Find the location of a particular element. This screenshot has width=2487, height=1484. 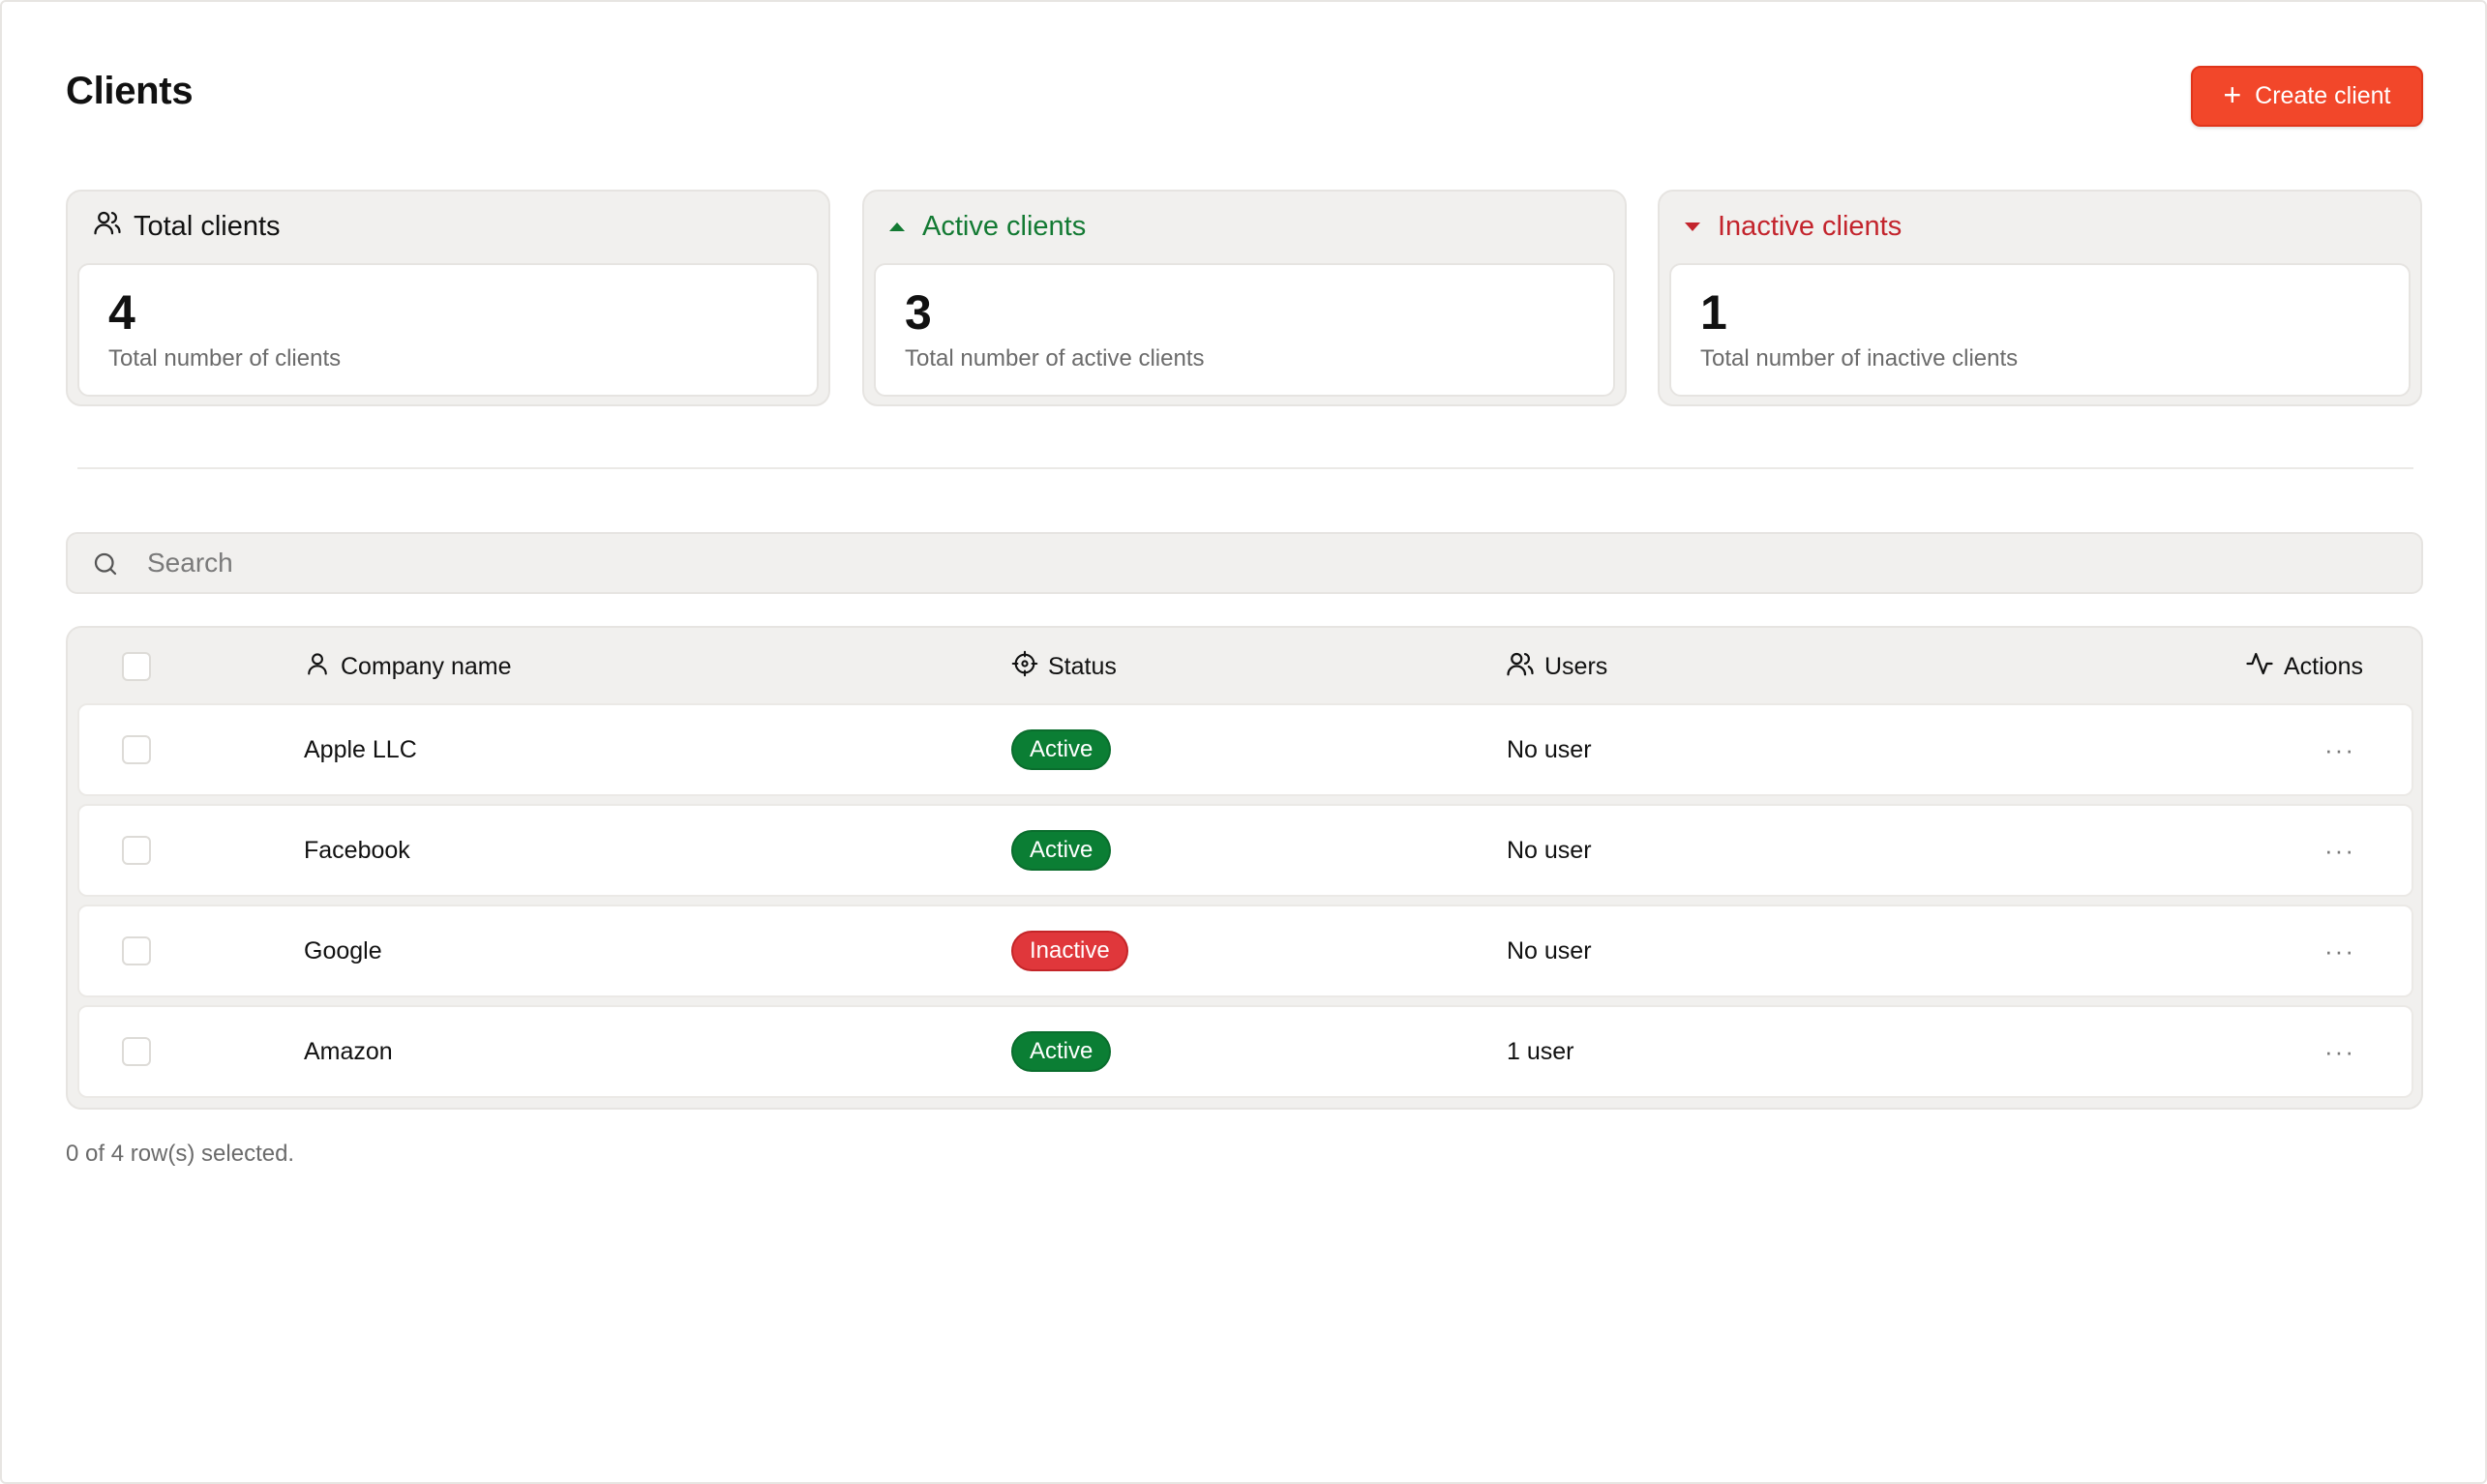

triangle-down-icon is located at coordinates (1692, 226).